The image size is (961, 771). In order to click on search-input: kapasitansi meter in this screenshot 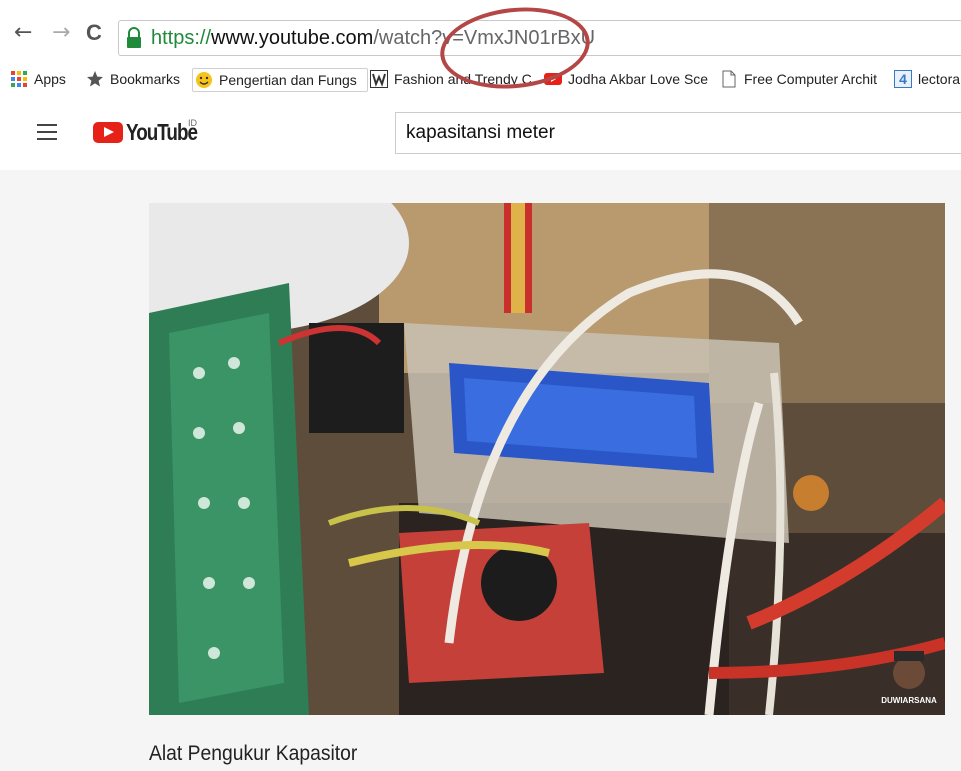, I will do `click(678, 133)`.